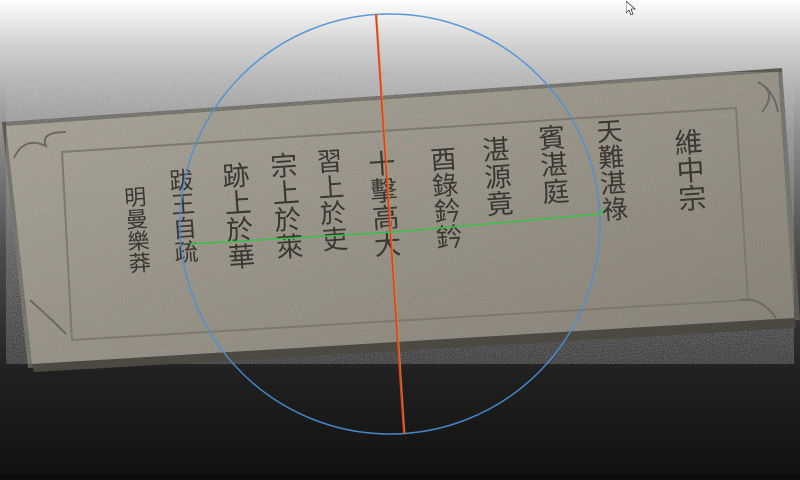 Image resolution: width=800 pixels, height=480 pixels. Describe the element at coordinates (400, 477) in the screenshot. I see `viewport-bottom-border` at that location.